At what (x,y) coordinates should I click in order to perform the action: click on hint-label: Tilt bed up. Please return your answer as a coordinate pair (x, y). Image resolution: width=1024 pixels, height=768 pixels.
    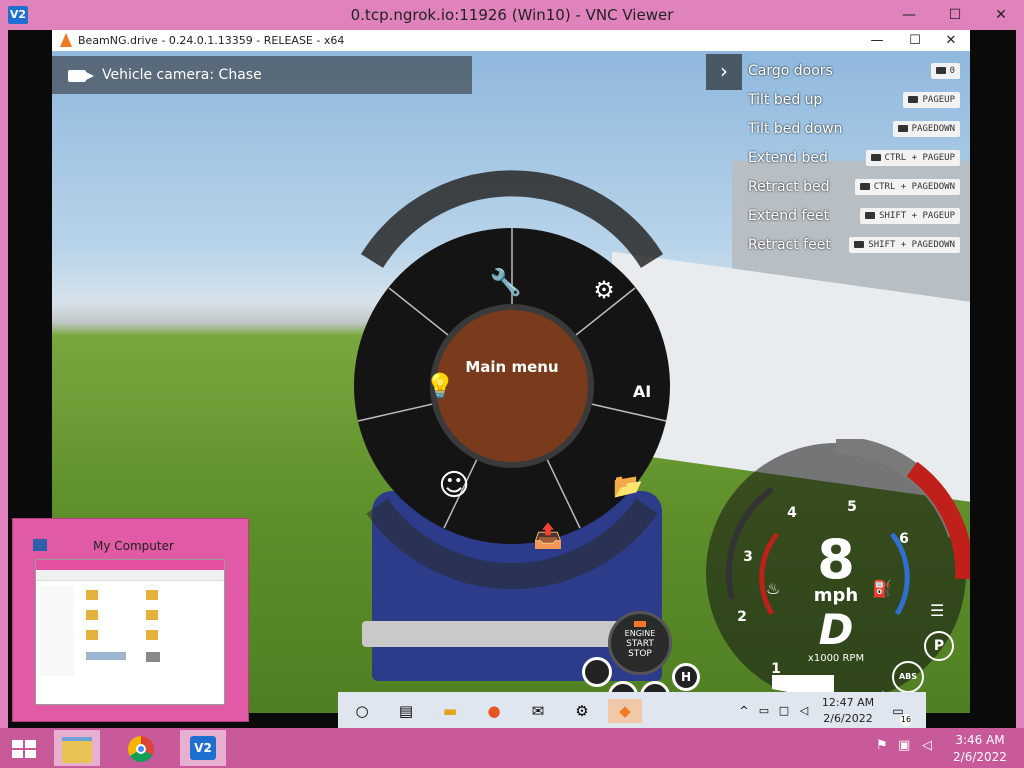
    Looking at the image, I should click on (785, 100).